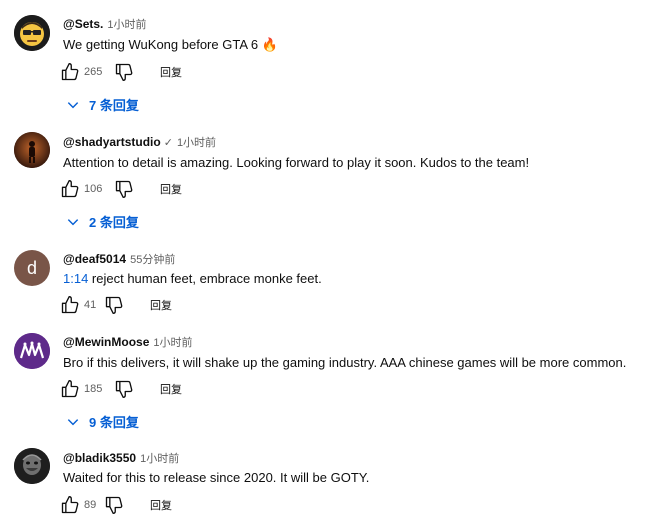 The image size is (650, 522). I want to click on comment-header: @MewinMoose 1小时前, so click(128, 342).